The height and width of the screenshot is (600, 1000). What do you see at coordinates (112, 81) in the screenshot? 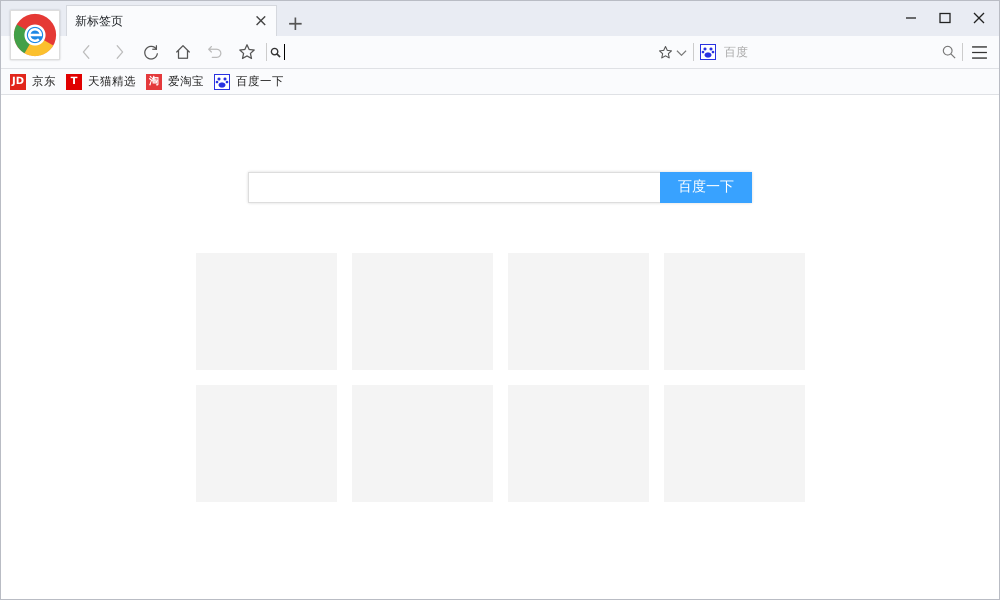
I see `bookmark-link: 天猫精选` at bounding box center [112, 81].